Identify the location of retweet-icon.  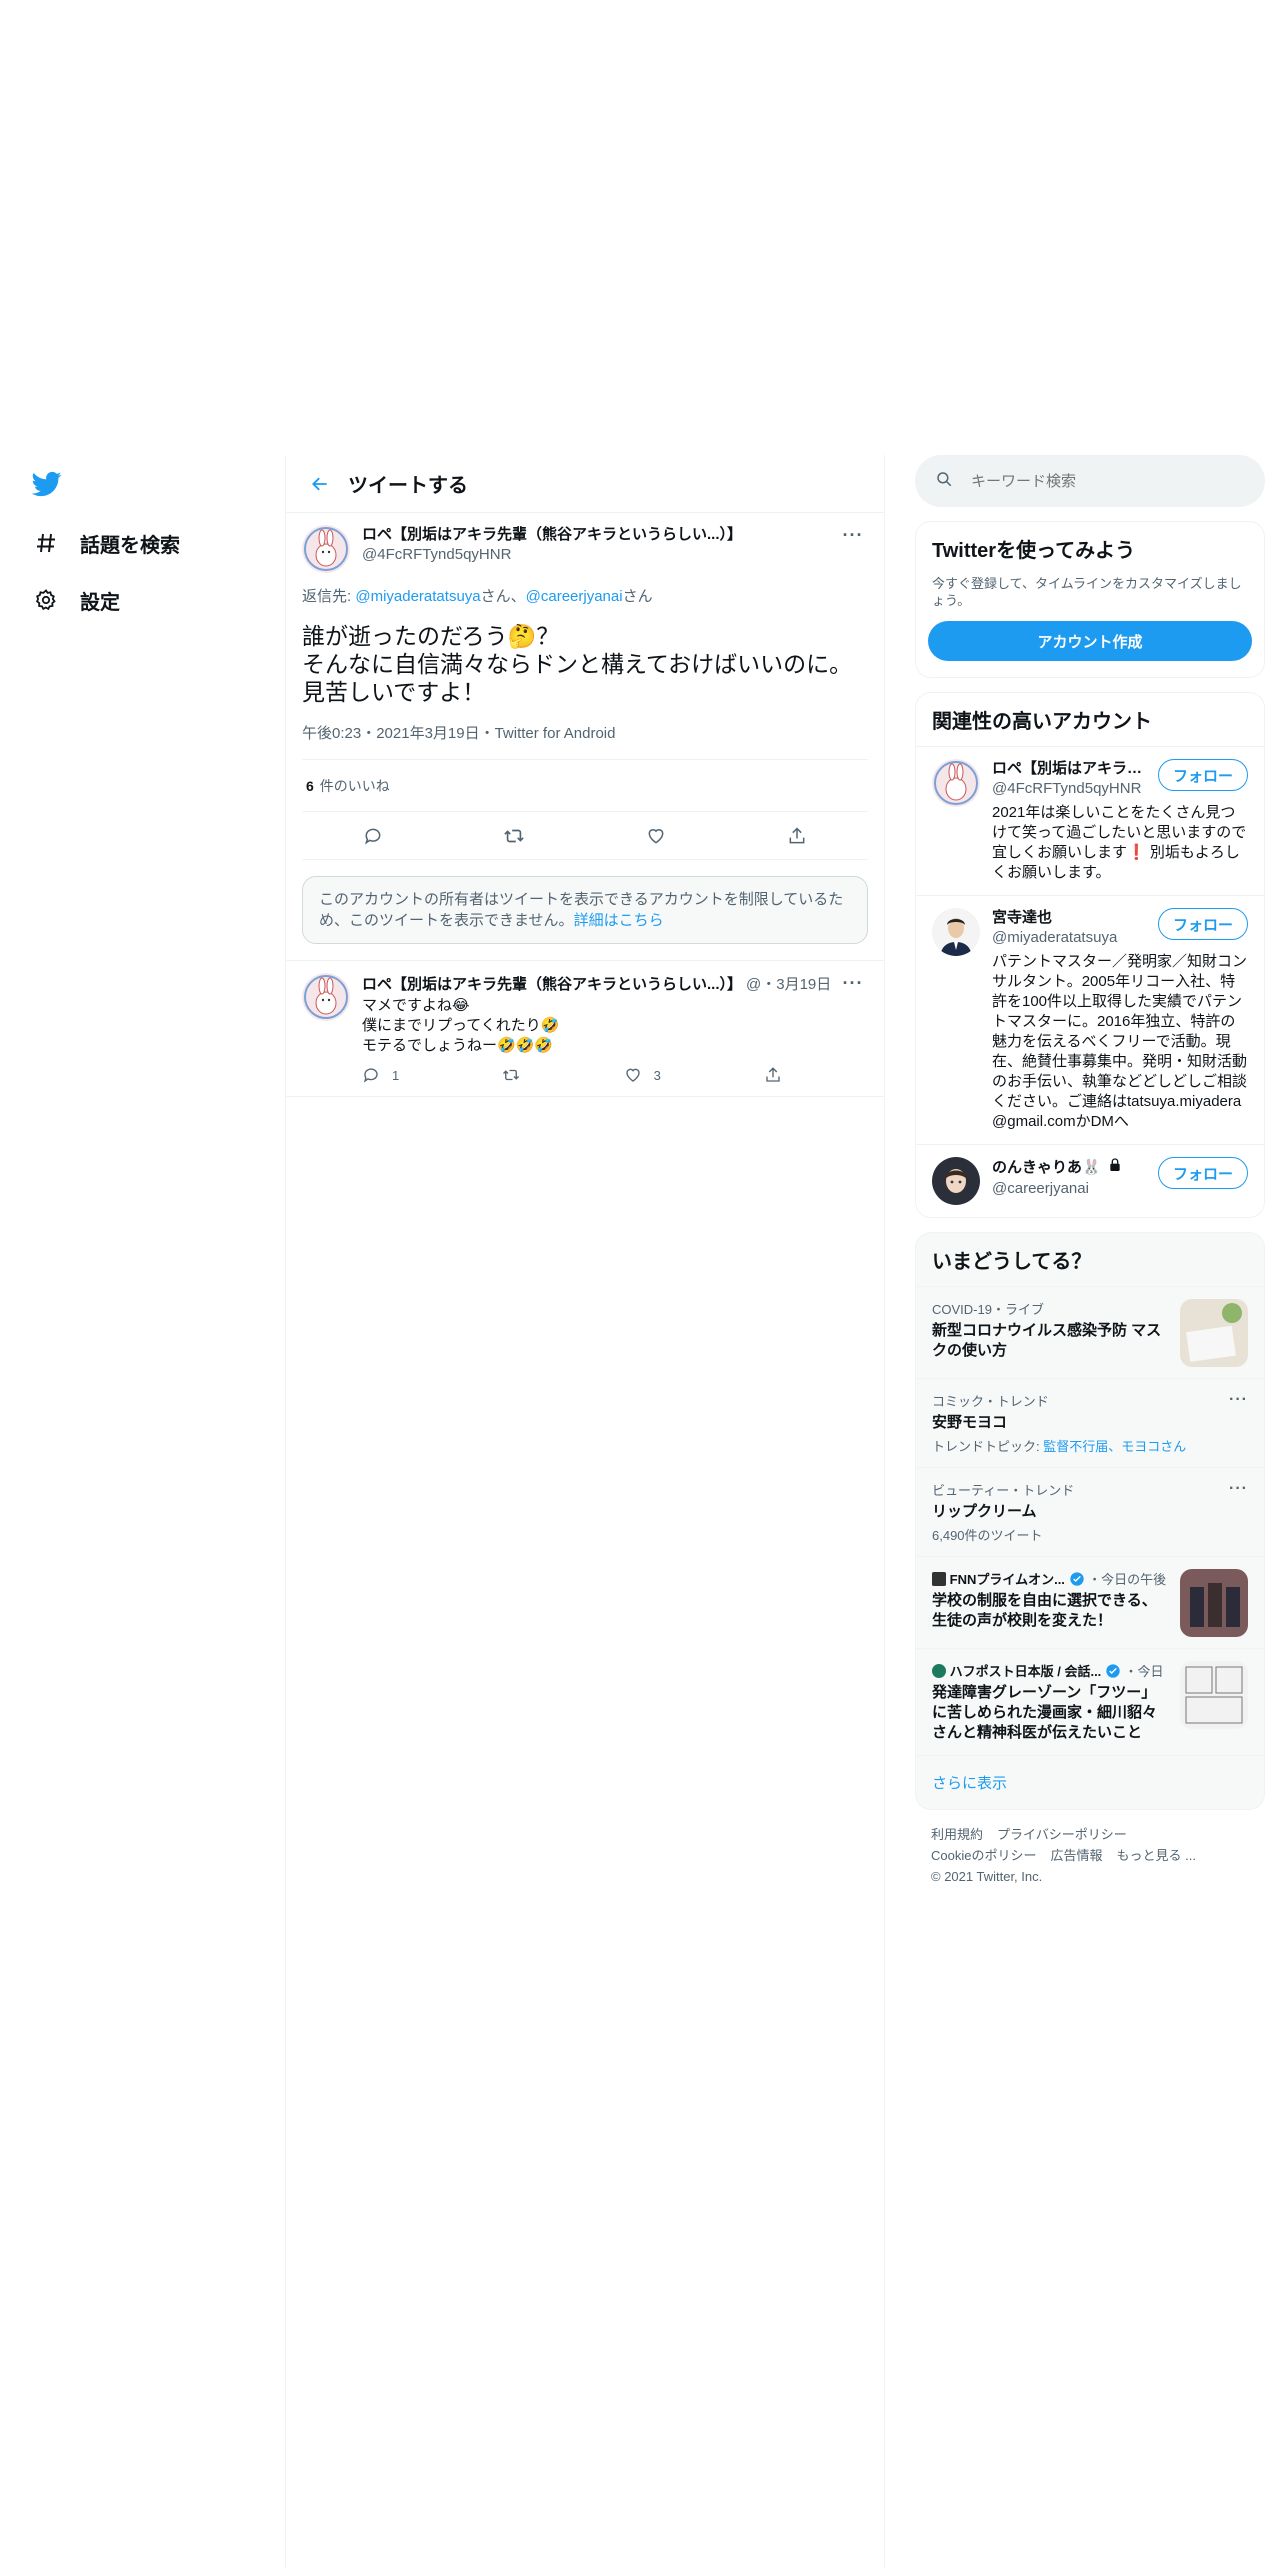
(514, 836).